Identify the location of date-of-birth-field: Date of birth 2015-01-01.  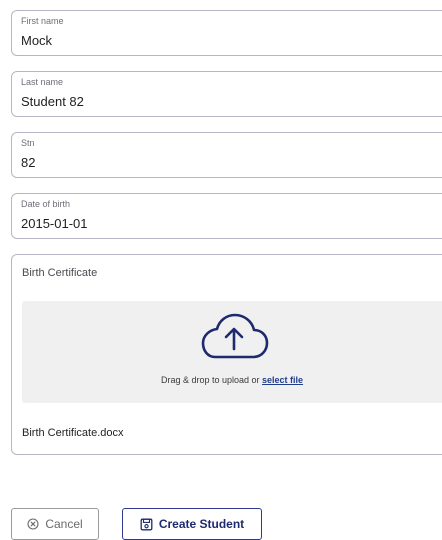
(226, 216).